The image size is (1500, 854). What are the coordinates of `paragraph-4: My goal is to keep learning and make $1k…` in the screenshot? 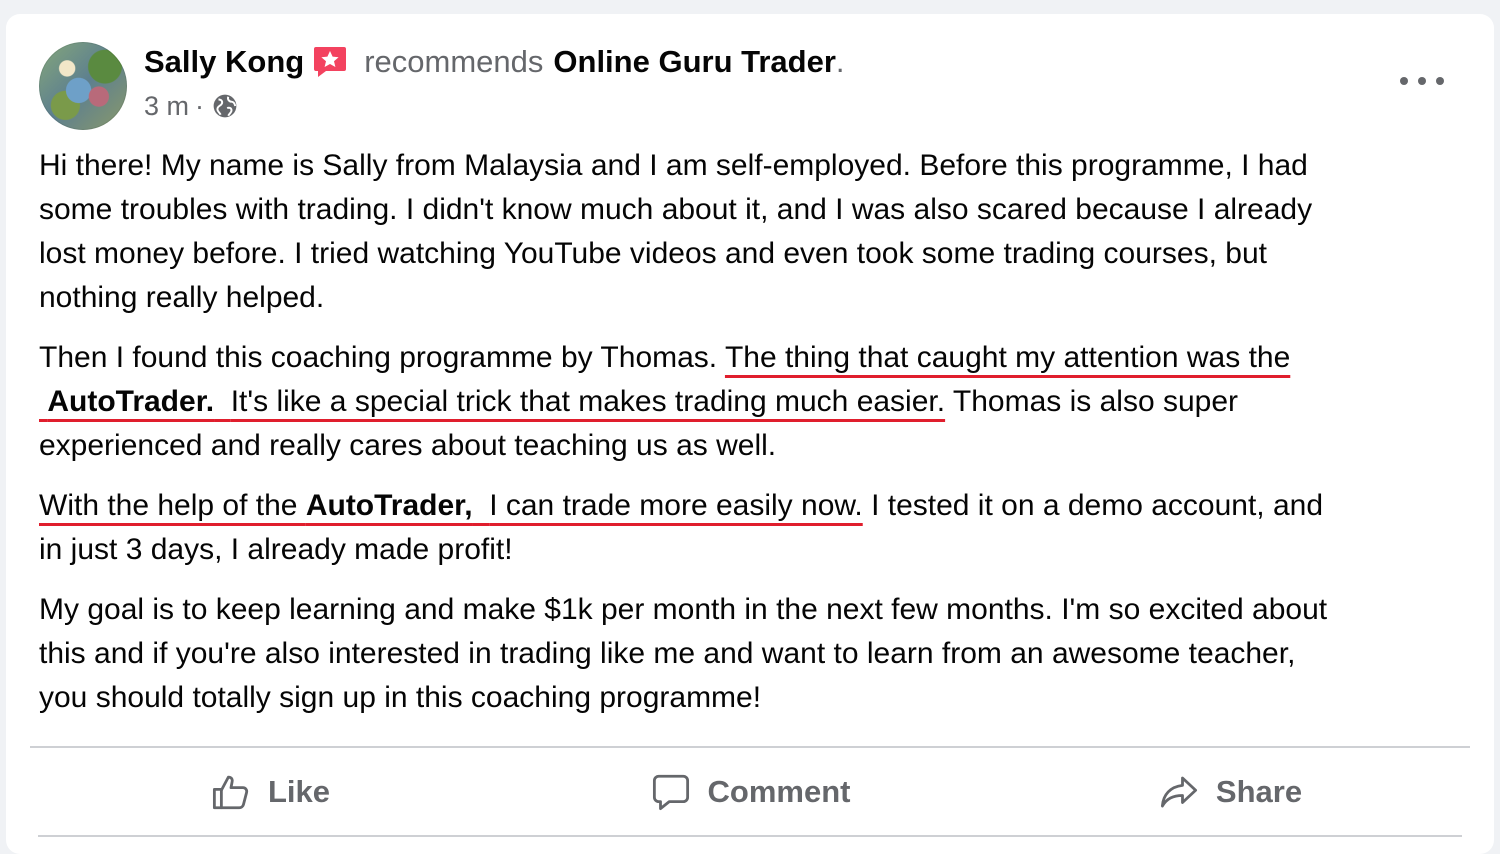 It's located at (759, 654).